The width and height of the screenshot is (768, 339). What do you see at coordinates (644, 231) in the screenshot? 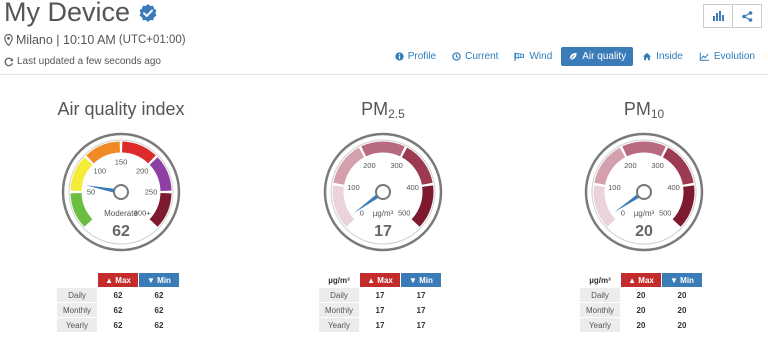
I see `gauge-value: 20` at bounding box center [644, 231].